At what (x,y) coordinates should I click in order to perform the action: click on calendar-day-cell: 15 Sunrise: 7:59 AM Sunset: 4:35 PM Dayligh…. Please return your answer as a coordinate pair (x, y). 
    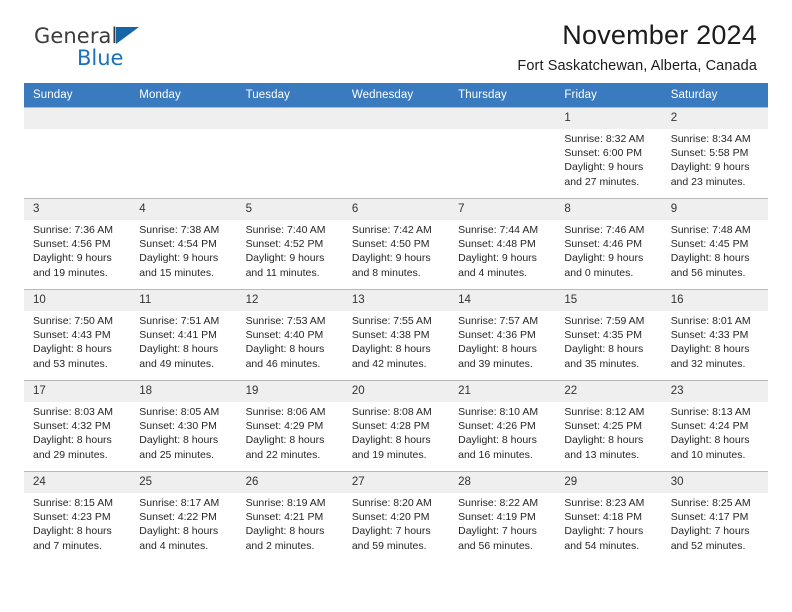
    Looking at the image, I should click on (608, 335).